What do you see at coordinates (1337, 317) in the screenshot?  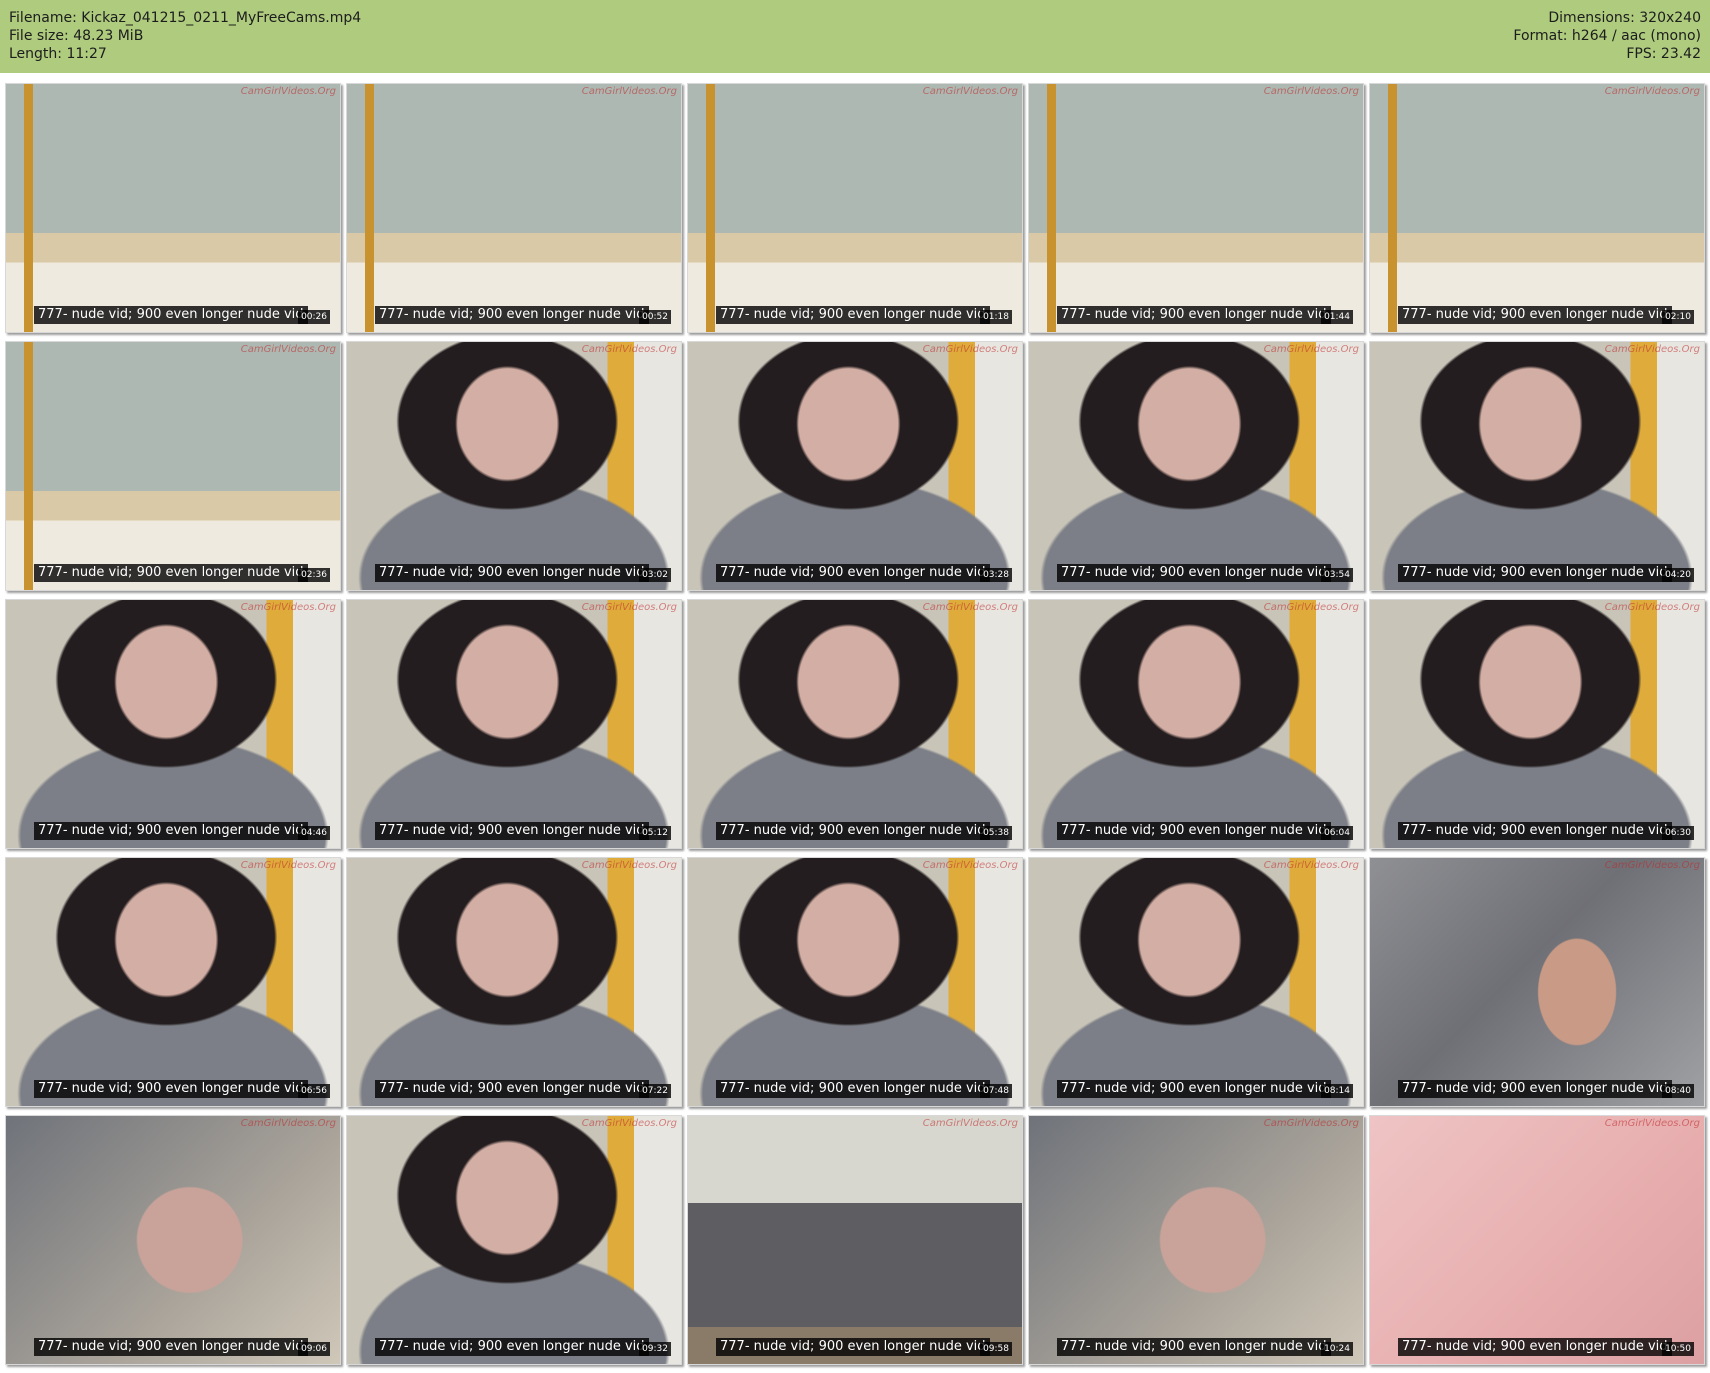 I see `frame-timestamp: 01:44` at bounding box center [1337, 317].